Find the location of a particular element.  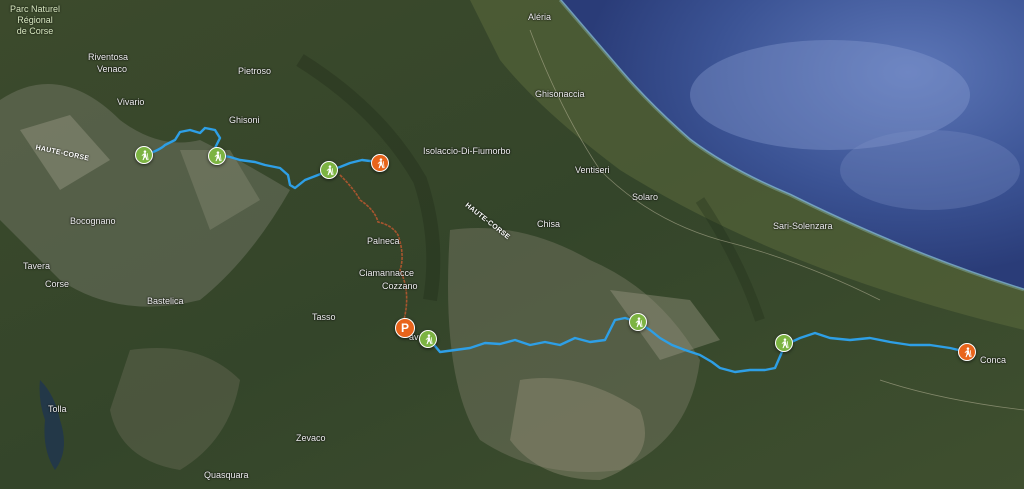

park-label-line3: de Corse is located at coordinates (35, 31).